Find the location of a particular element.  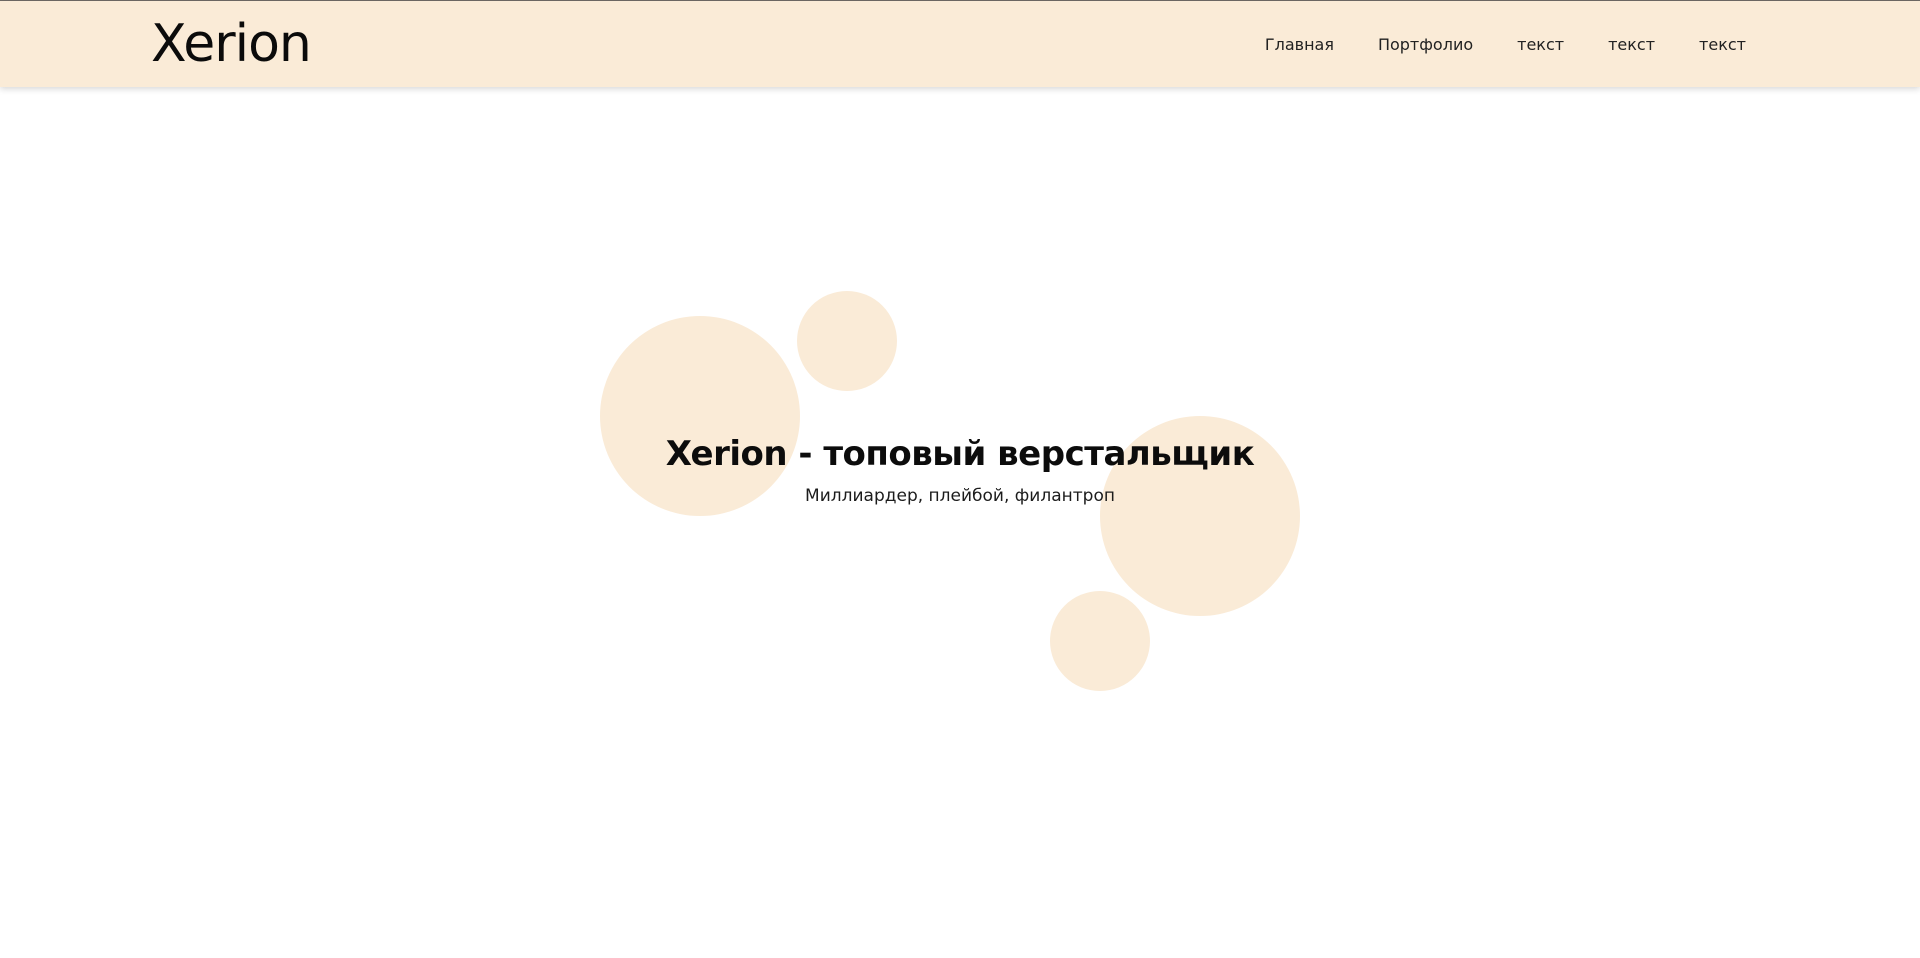

nav-link-text-2: текст is located at coordinates (1631, 44).